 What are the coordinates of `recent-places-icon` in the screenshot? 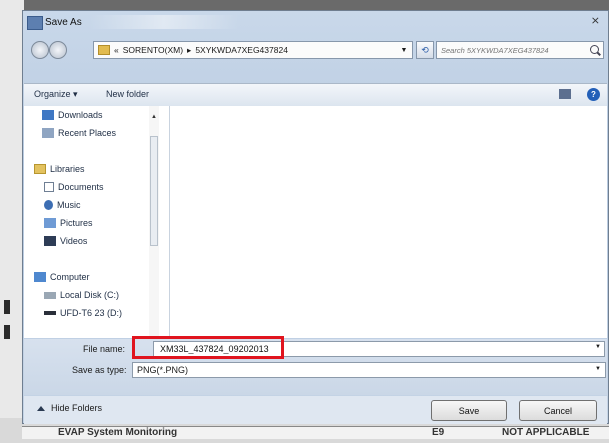 It's located at (48, 133).